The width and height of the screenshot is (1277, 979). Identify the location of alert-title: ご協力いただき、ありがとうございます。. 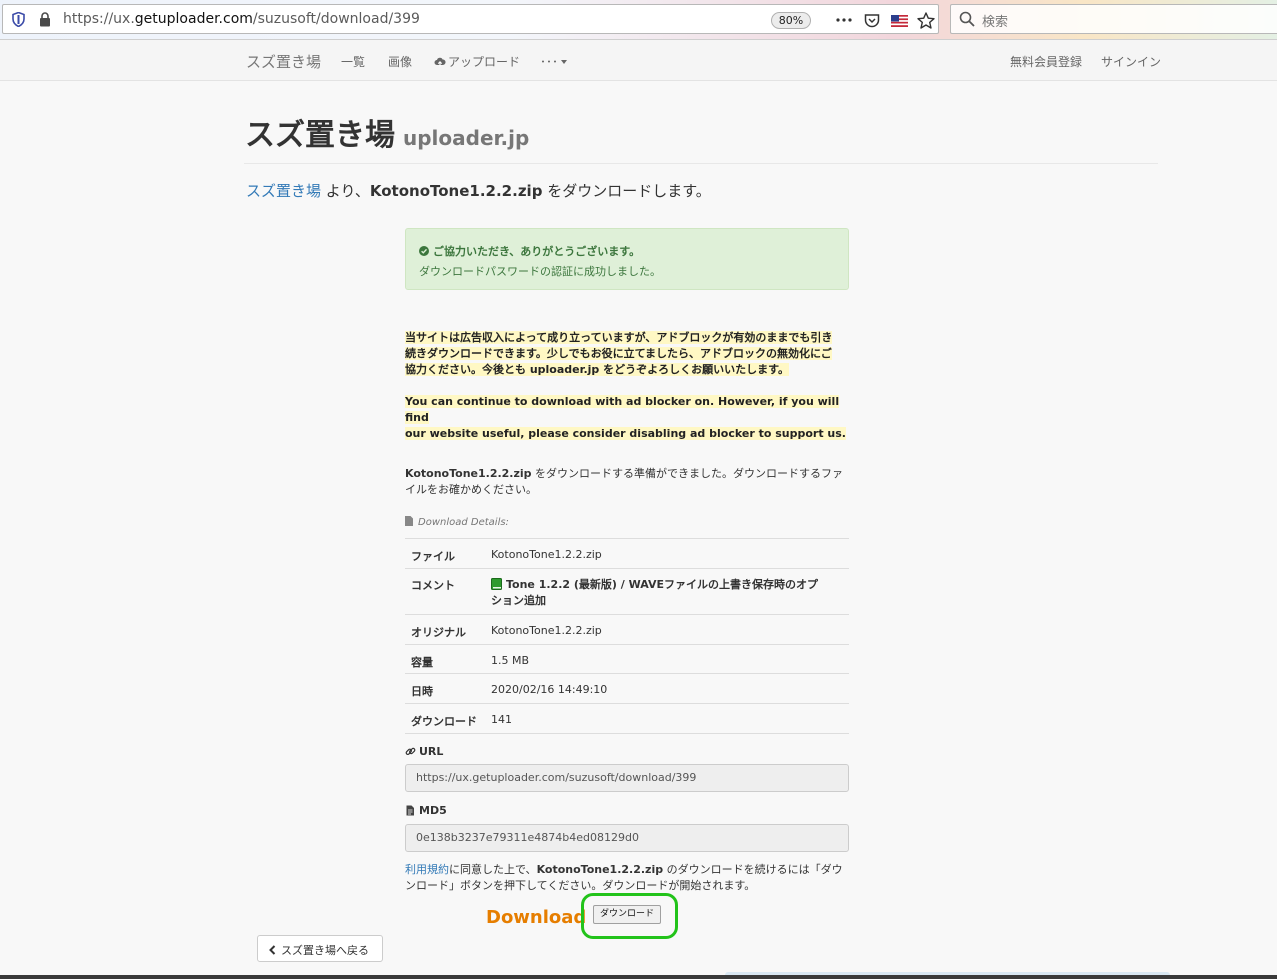
(529, 251).